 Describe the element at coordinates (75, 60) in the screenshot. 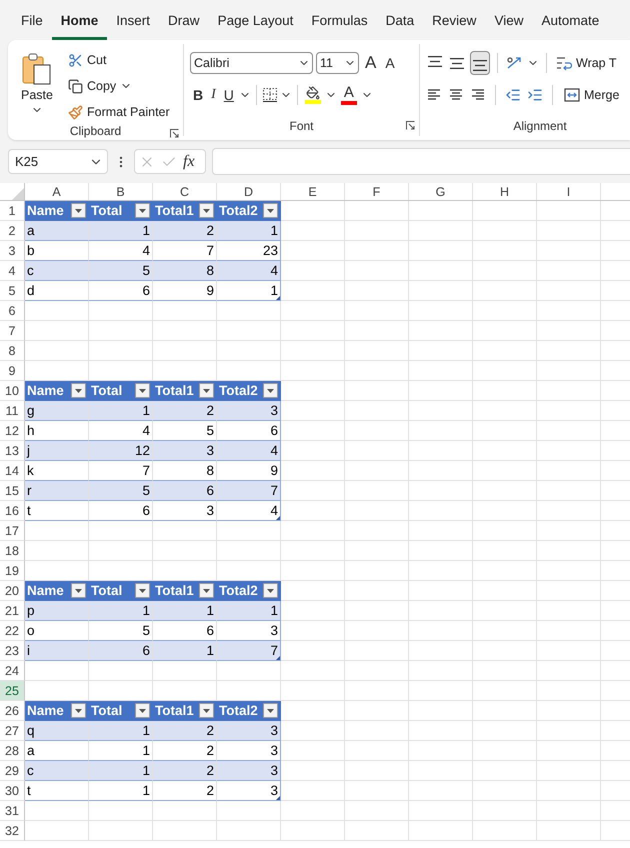

I see `scissors-icon` at that location.